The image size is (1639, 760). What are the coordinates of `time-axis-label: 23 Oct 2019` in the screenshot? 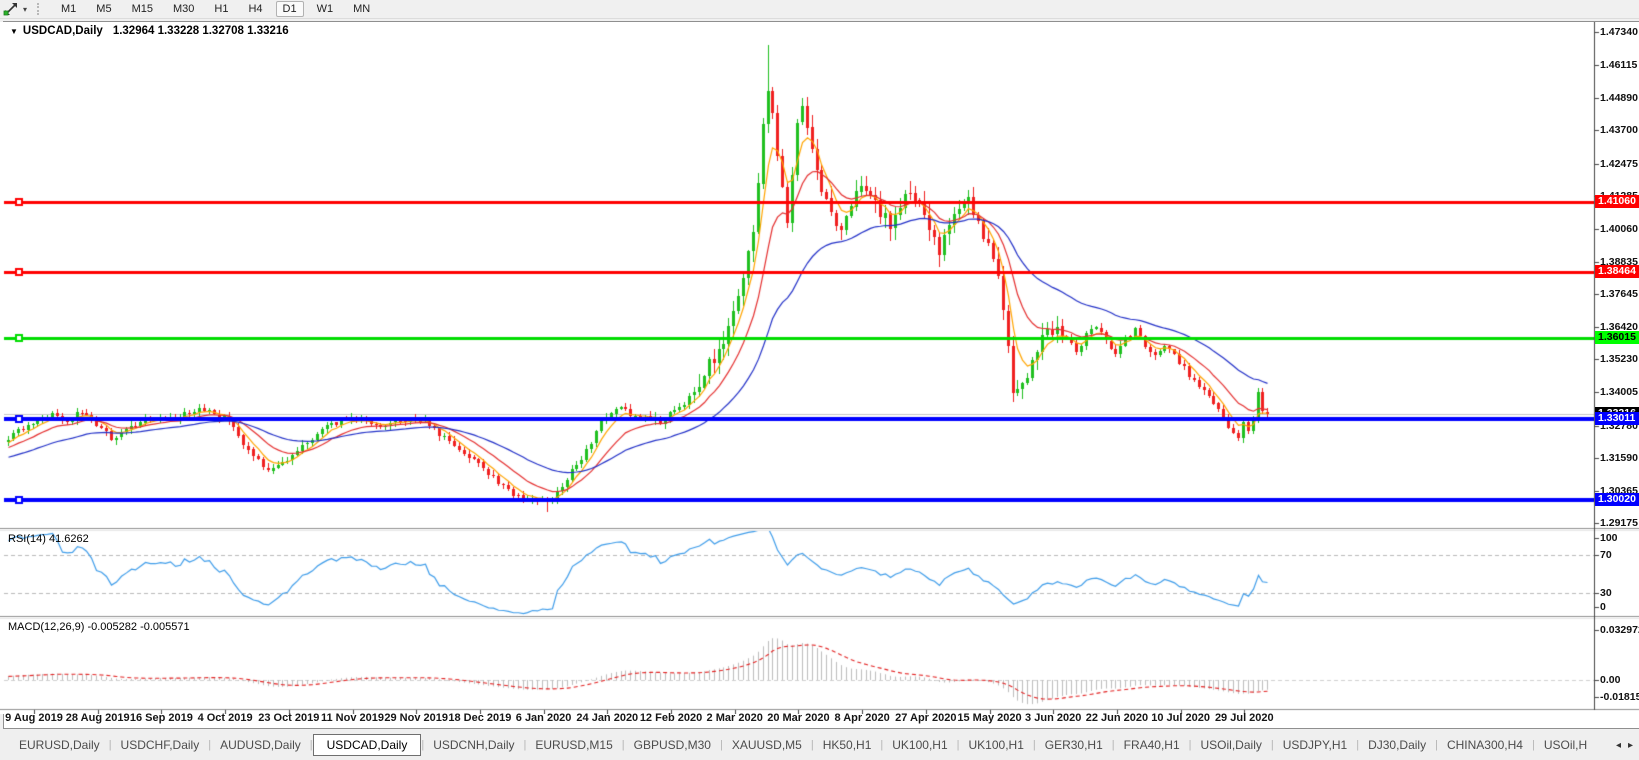 It's located at (289, 718).